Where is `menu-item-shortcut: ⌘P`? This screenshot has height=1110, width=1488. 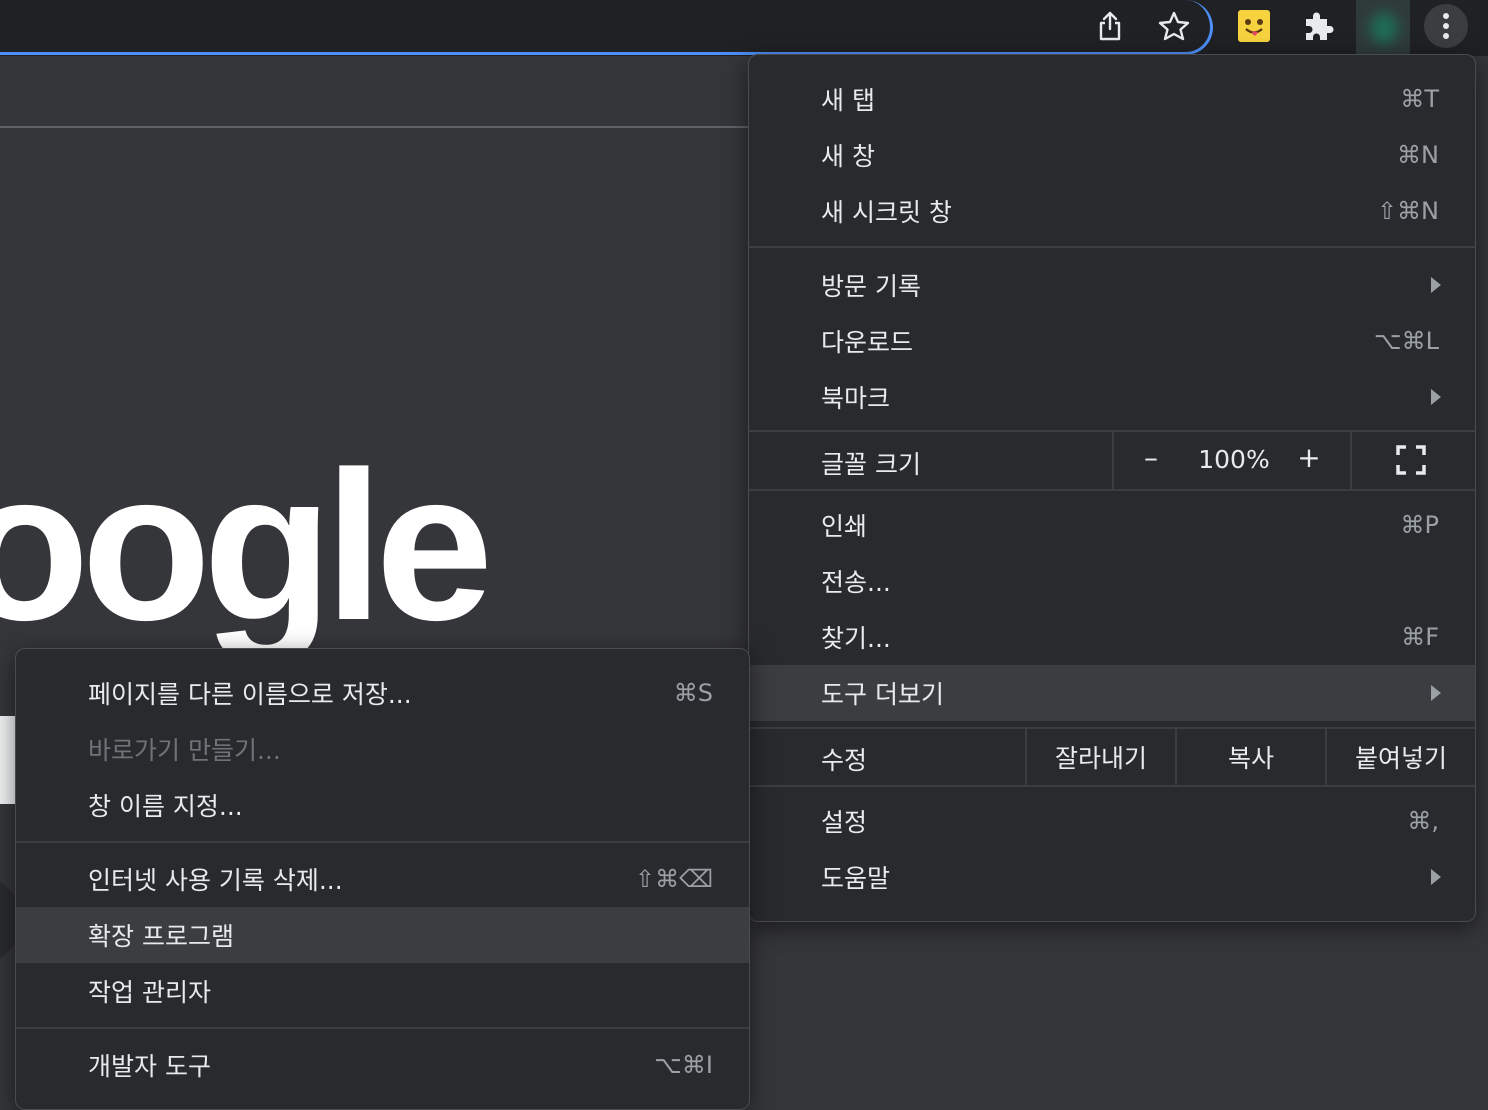
menu-item-shortcut: ⌘P is located at coordinates (1419, 525).